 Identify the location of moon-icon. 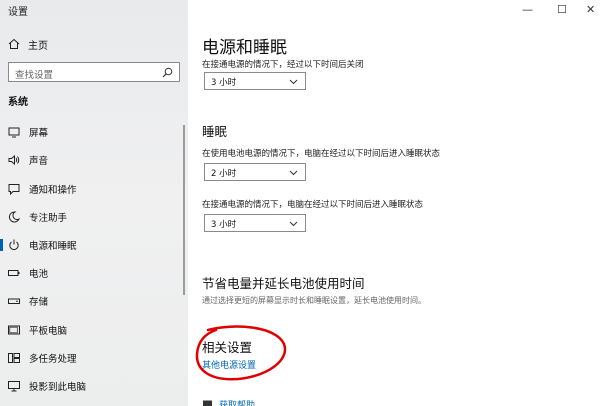
(14, 217).